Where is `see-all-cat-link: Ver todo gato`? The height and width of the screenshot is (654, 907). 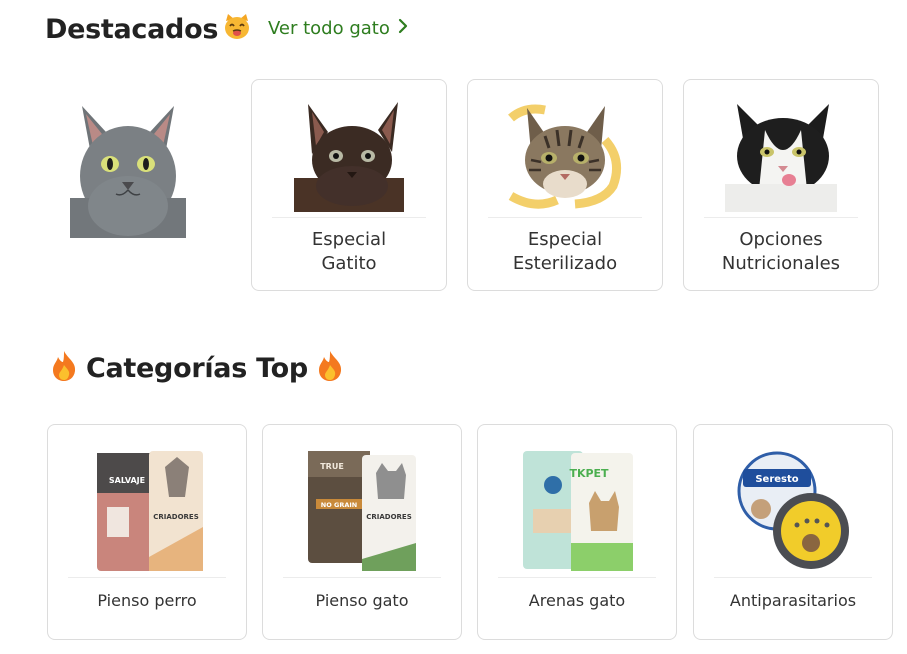 see-all-cat-link: Ver todo gato is located at coordinates (338, 28).